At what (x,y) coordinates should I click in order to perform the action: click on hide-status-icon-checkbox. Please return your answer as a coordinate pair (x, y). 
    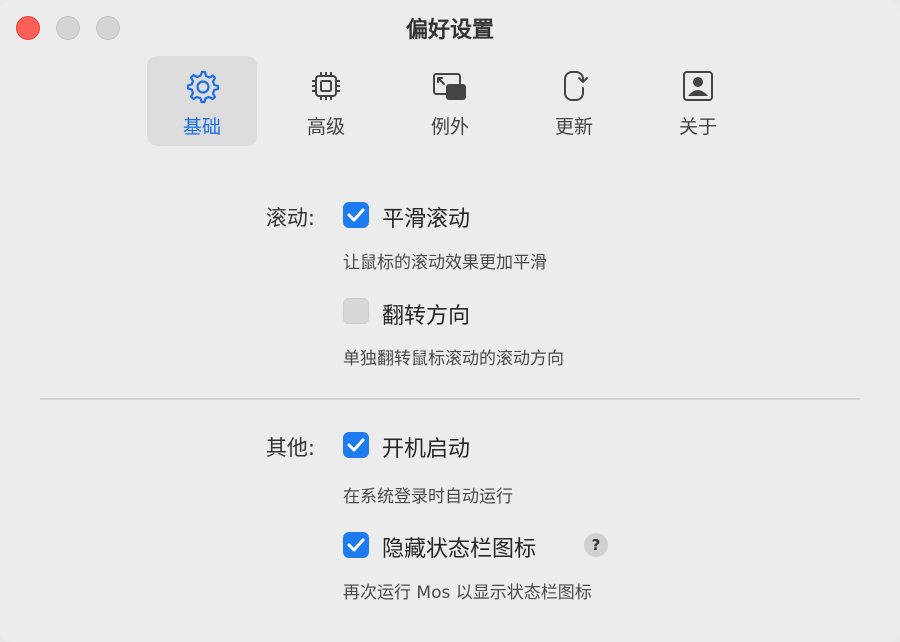
    Looking at the image, I should click on (356, 545).